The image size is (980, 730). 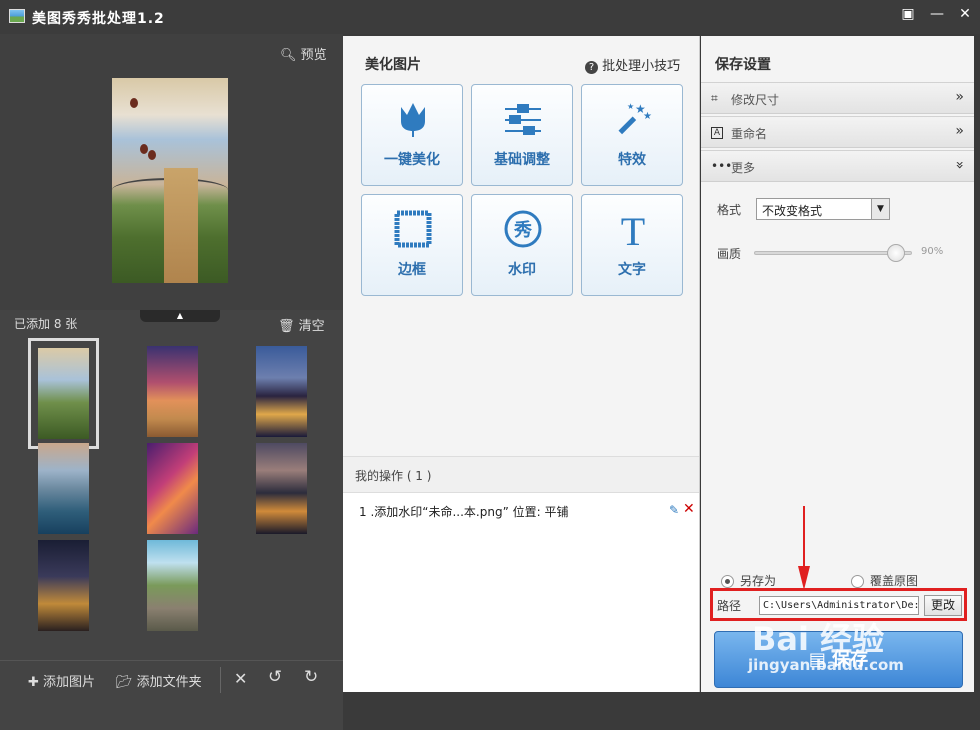 I want to click on rotate-left-icon: ↺, so click(x=275, y=677).